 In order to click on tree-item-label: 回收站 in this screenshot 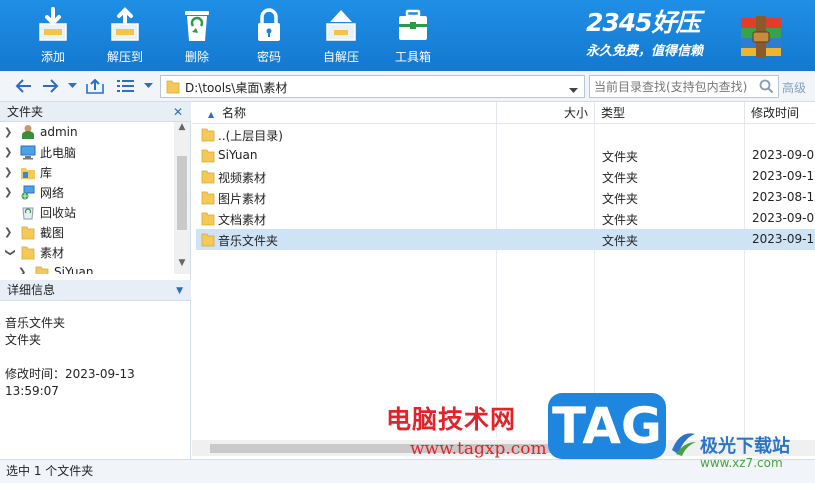, I will do `click(58, 212)`.